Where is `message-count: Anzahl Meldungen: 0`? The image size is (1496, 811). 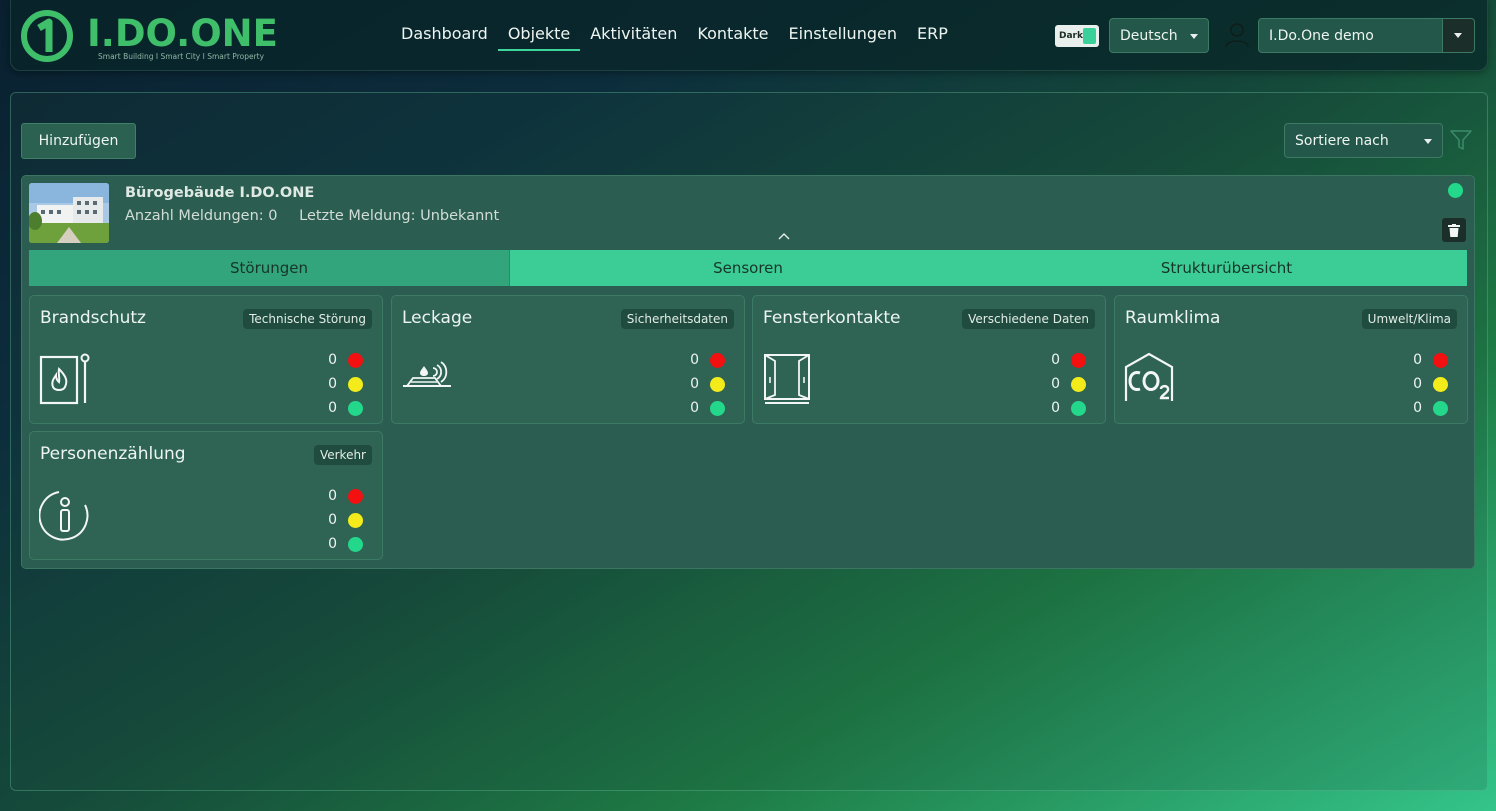
message-count: Anzahl Meldungen: 0 is located at coordinates (201, 216).